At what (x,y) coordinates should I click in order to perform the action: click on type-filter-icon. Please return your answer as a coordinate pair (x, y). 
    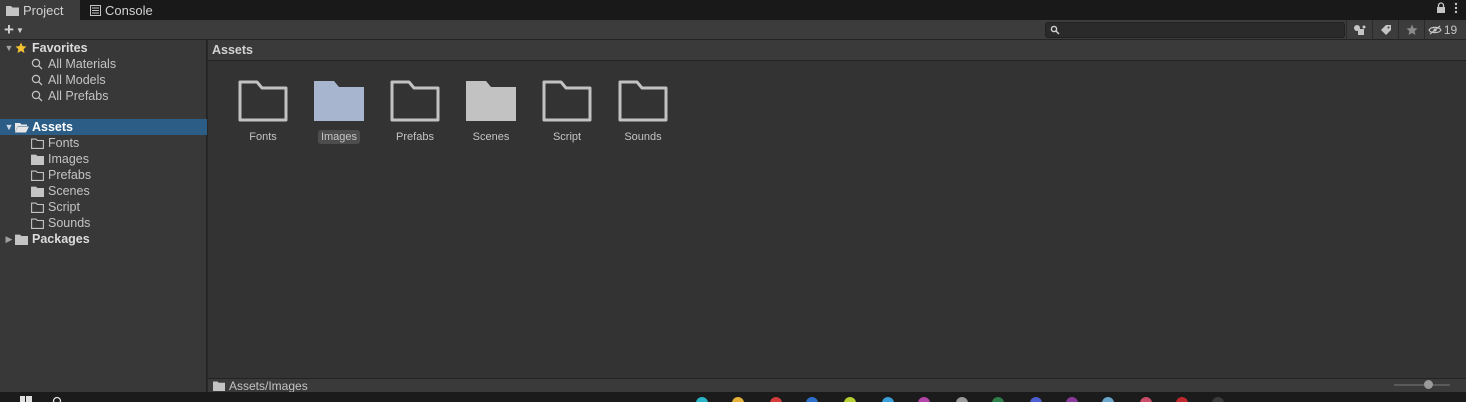
    Looking at the image, I should click on (1359, 30).